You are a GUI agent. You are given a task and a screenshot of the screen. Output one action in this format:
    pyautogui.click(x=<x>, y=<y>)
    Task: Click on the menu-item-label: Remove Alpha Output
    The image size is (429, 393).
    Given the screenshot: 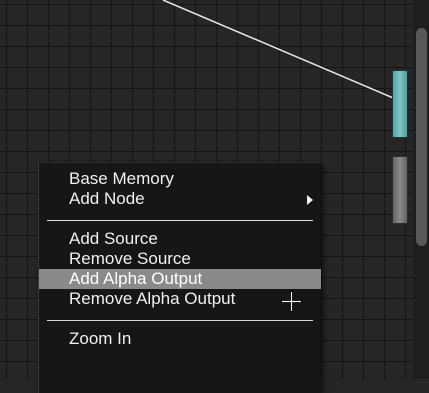 What is the action you would take?
    pyautogui.click(x=152, y=298)
    